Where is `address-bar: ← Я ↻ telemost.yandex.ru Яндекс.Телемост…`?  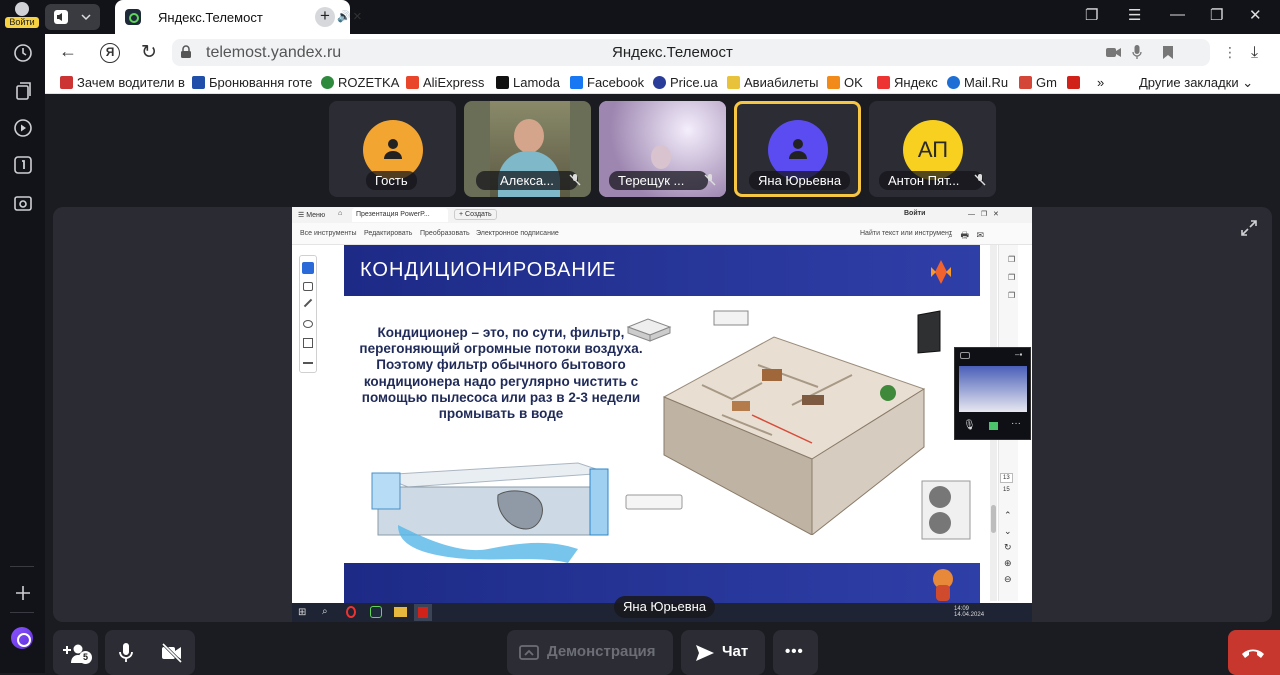
address-bar: ← Я ↻ telemost.yandex.ru Яндекс.Телемост… is located at coordinates (662, 52).